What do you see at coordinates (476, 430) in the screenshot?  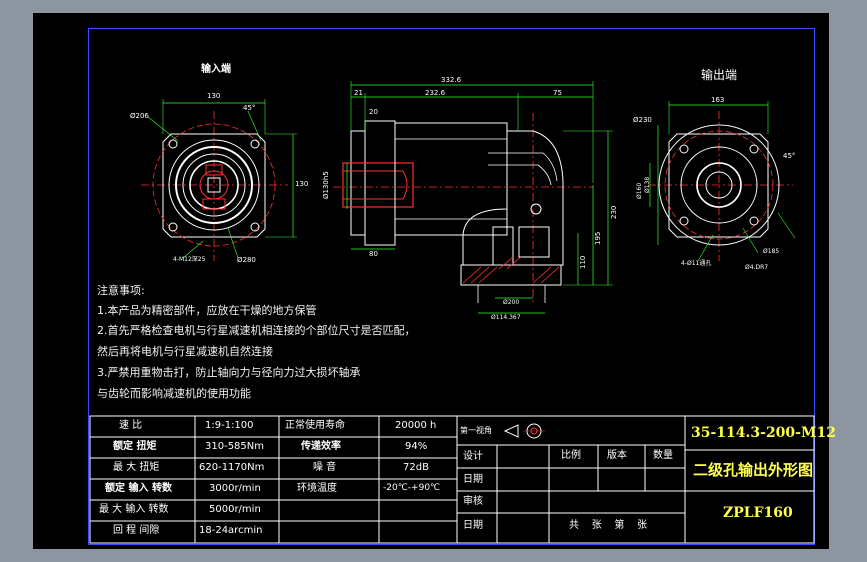 I see `projection-label: 第一视角` at bounding box center [476, 430].